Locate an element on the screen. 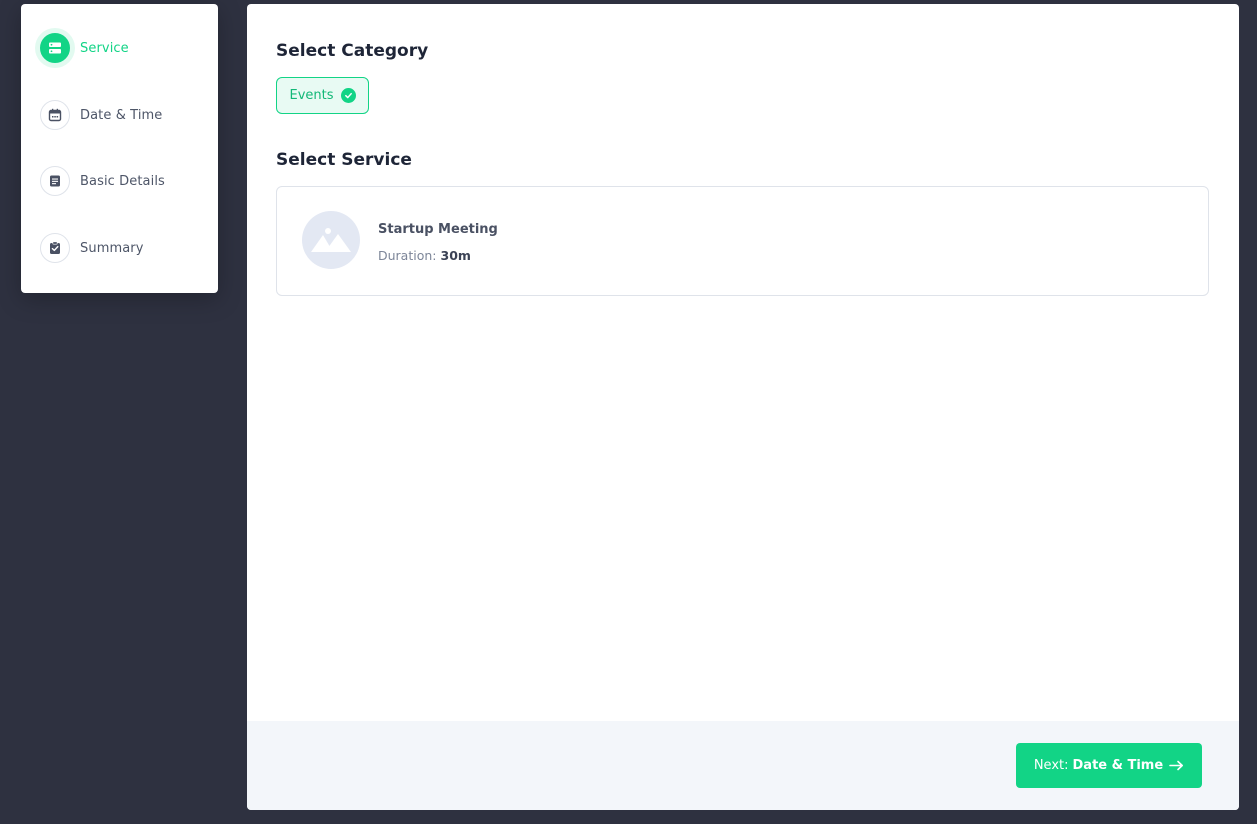 The height and width of the screenshot is (824, 1257). category-chip-label: Events is located at coordinates (311, 95).